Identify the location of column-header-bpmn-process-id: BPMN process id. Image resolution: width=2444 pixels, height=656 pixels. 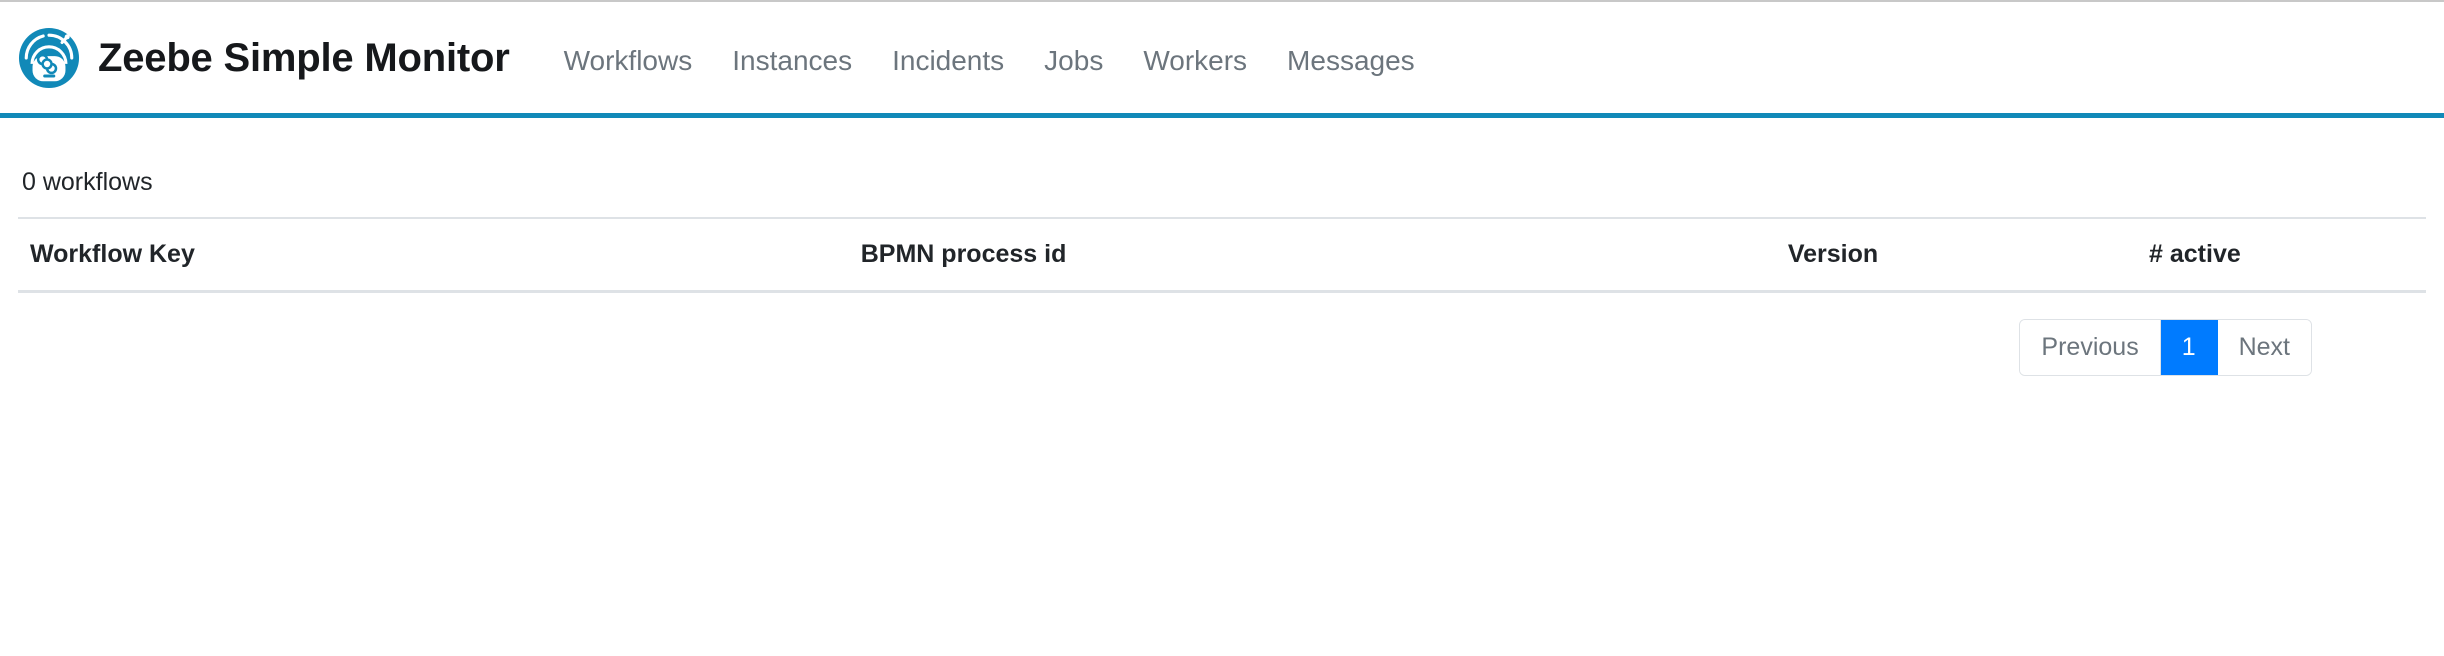
(1312, 254).